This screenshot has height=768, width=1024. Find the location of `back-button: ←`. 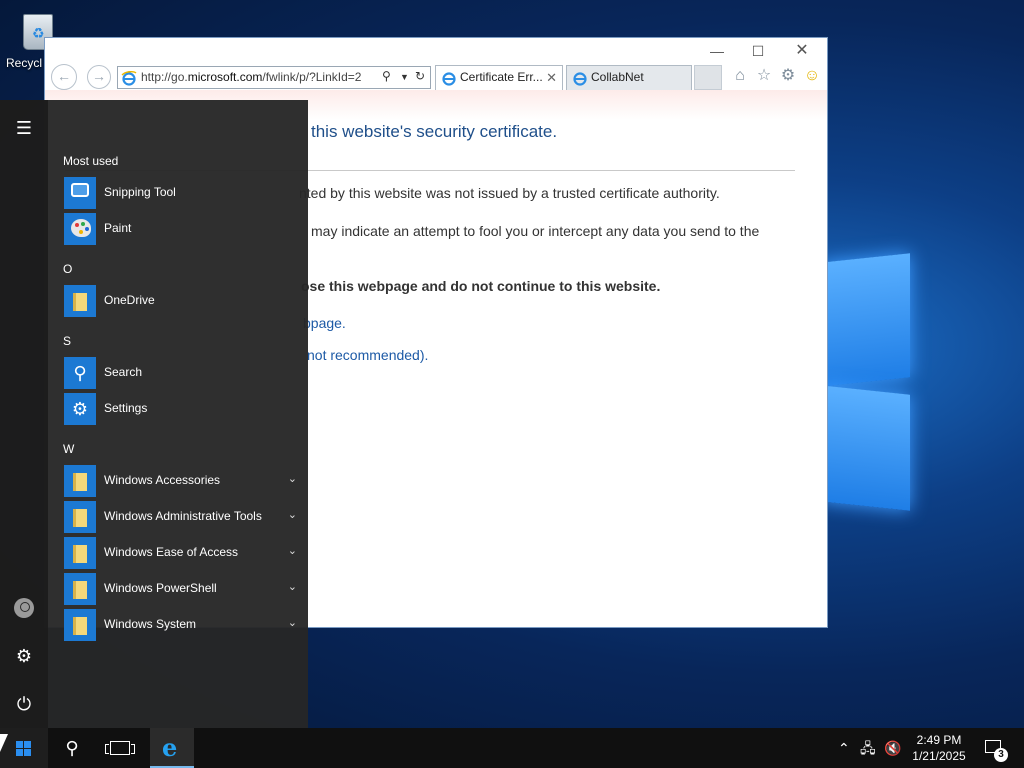

back-button: ← is located at coordinates (64, 77).